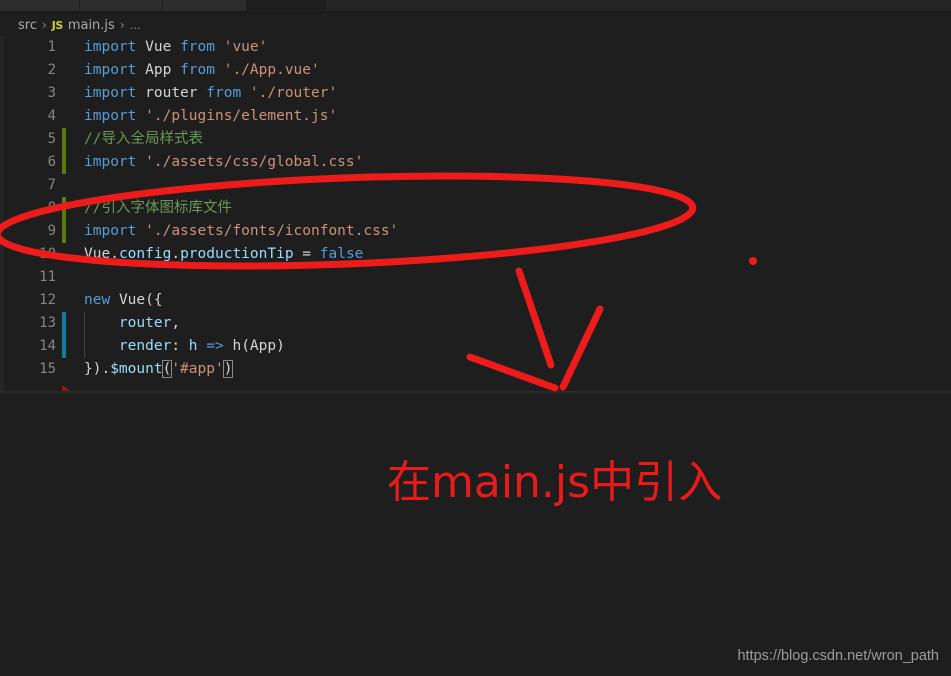 This screenshot has height=676, width=951. I want to click on line-number: 6, so click(51, 162).